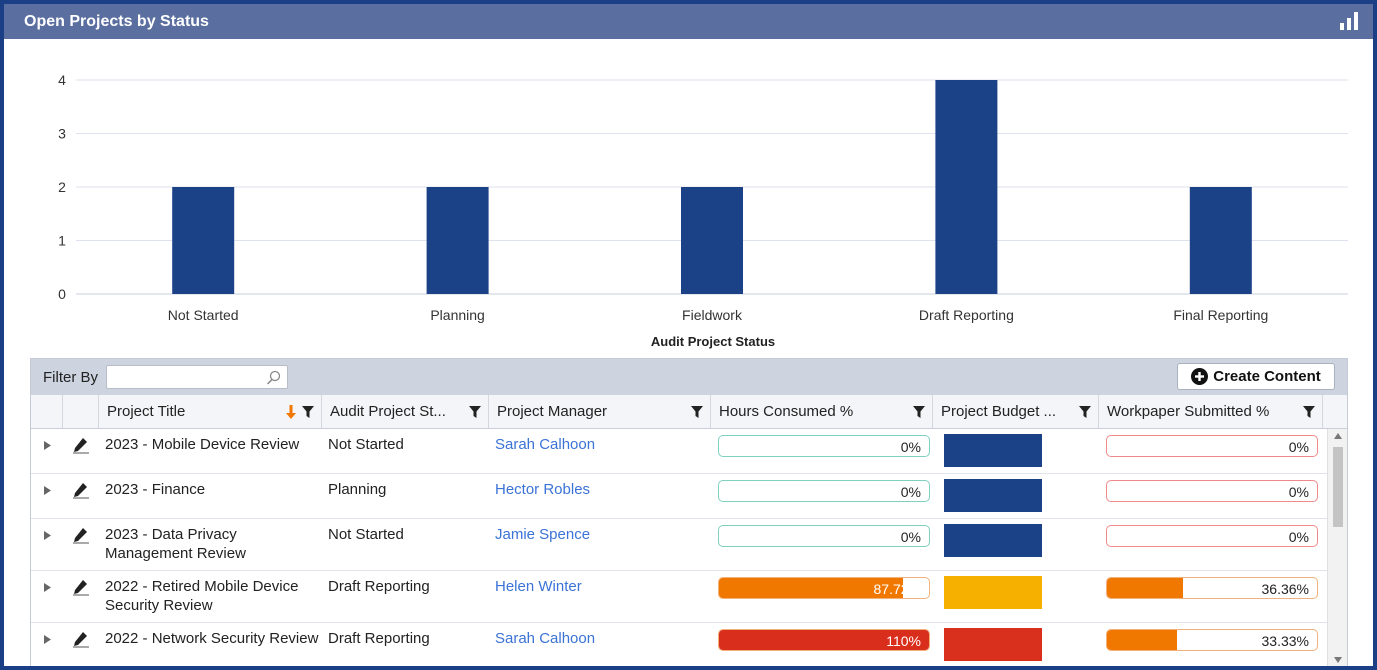 This screenshot has height=670, width=1377. Describe the element at coordinates (1337, 547) in the screenshot. I see `vertical-scrollbar` at that location.